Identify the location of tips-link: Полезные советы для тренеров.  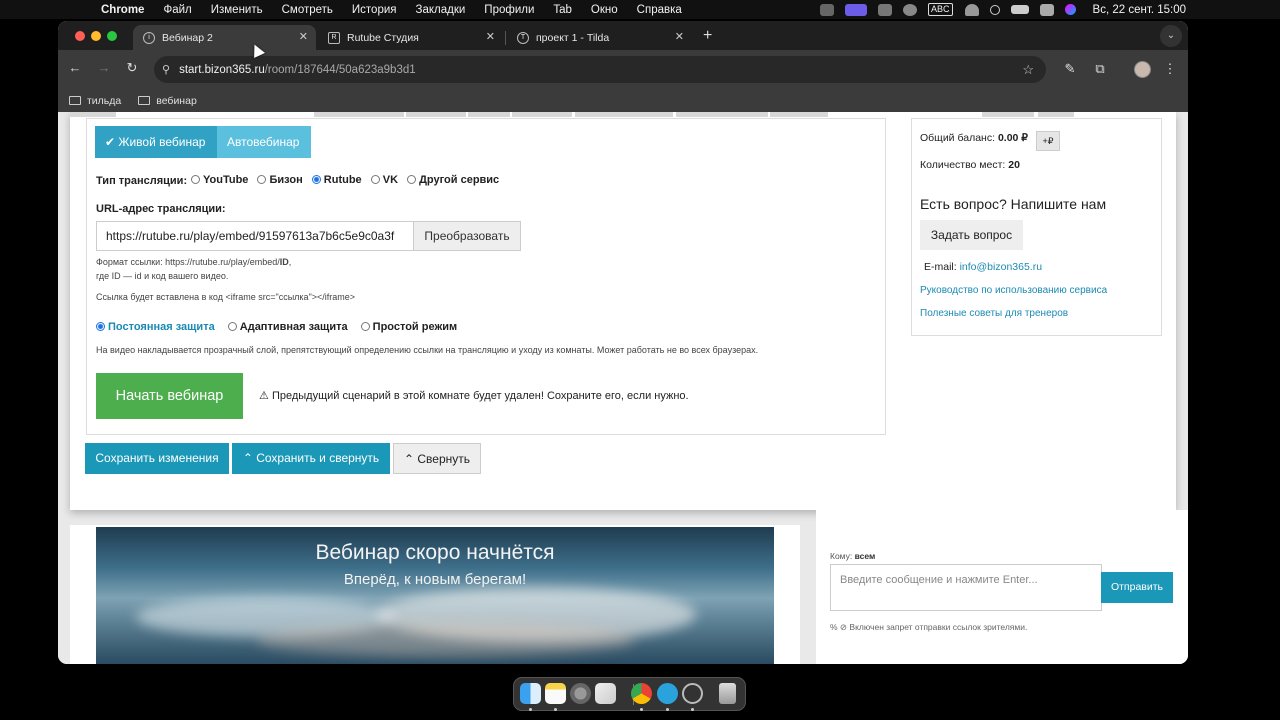
(994, 313).